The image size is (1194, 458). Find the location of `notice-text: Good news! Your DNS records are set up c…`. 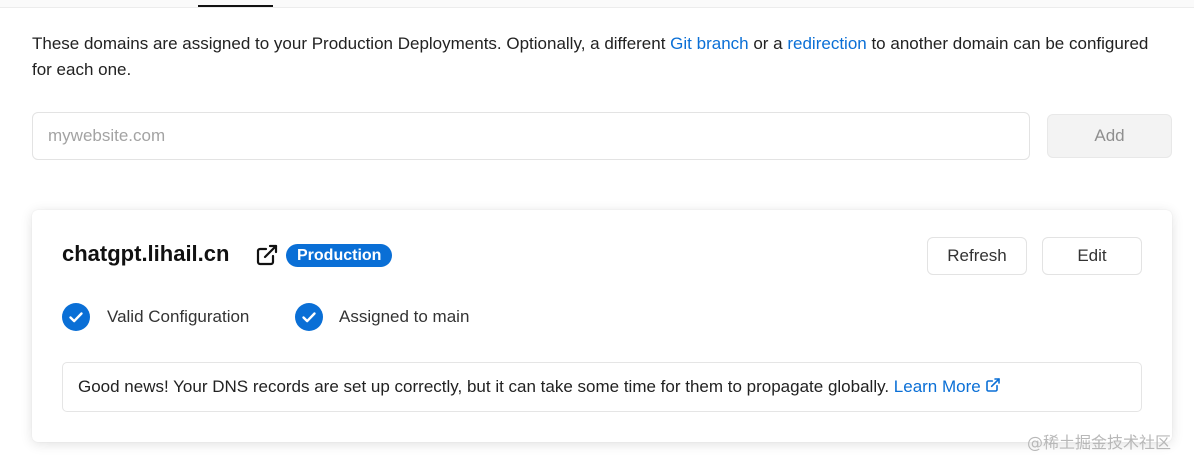

notice-text: Good news! Your DNS records are set up c… is located at coordinates (486, 386).